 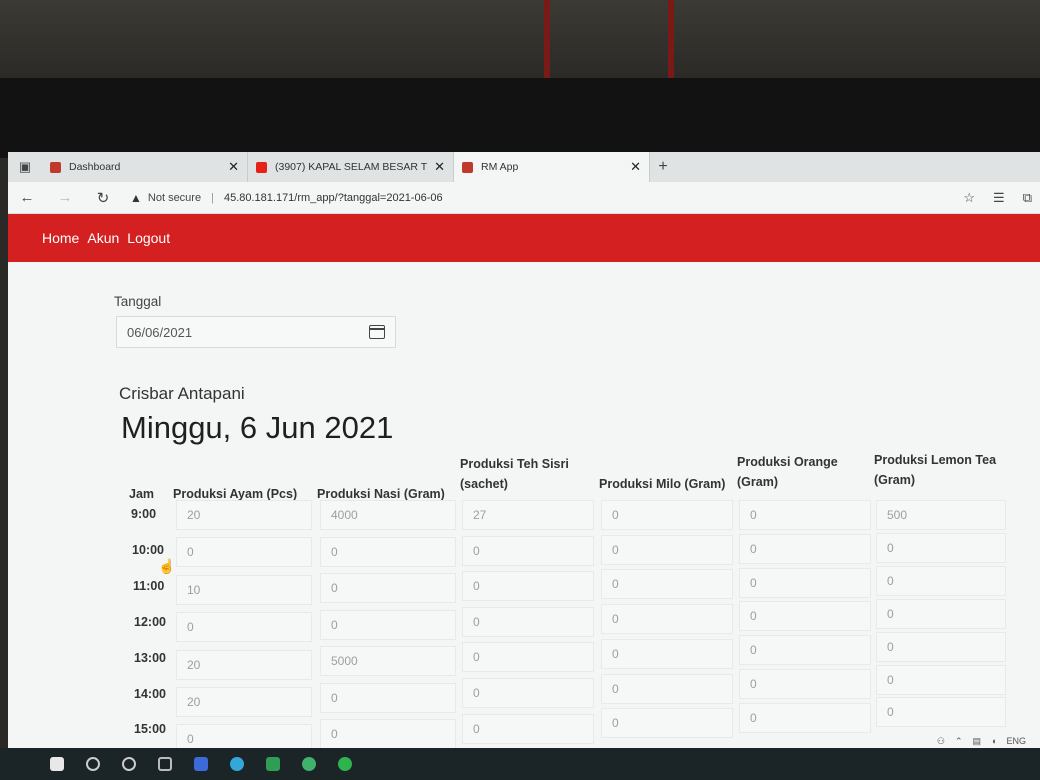 What do you see at coordinates (201, 764) in the screenshot?
I see `word-icon` at bounding box center [201, 764].